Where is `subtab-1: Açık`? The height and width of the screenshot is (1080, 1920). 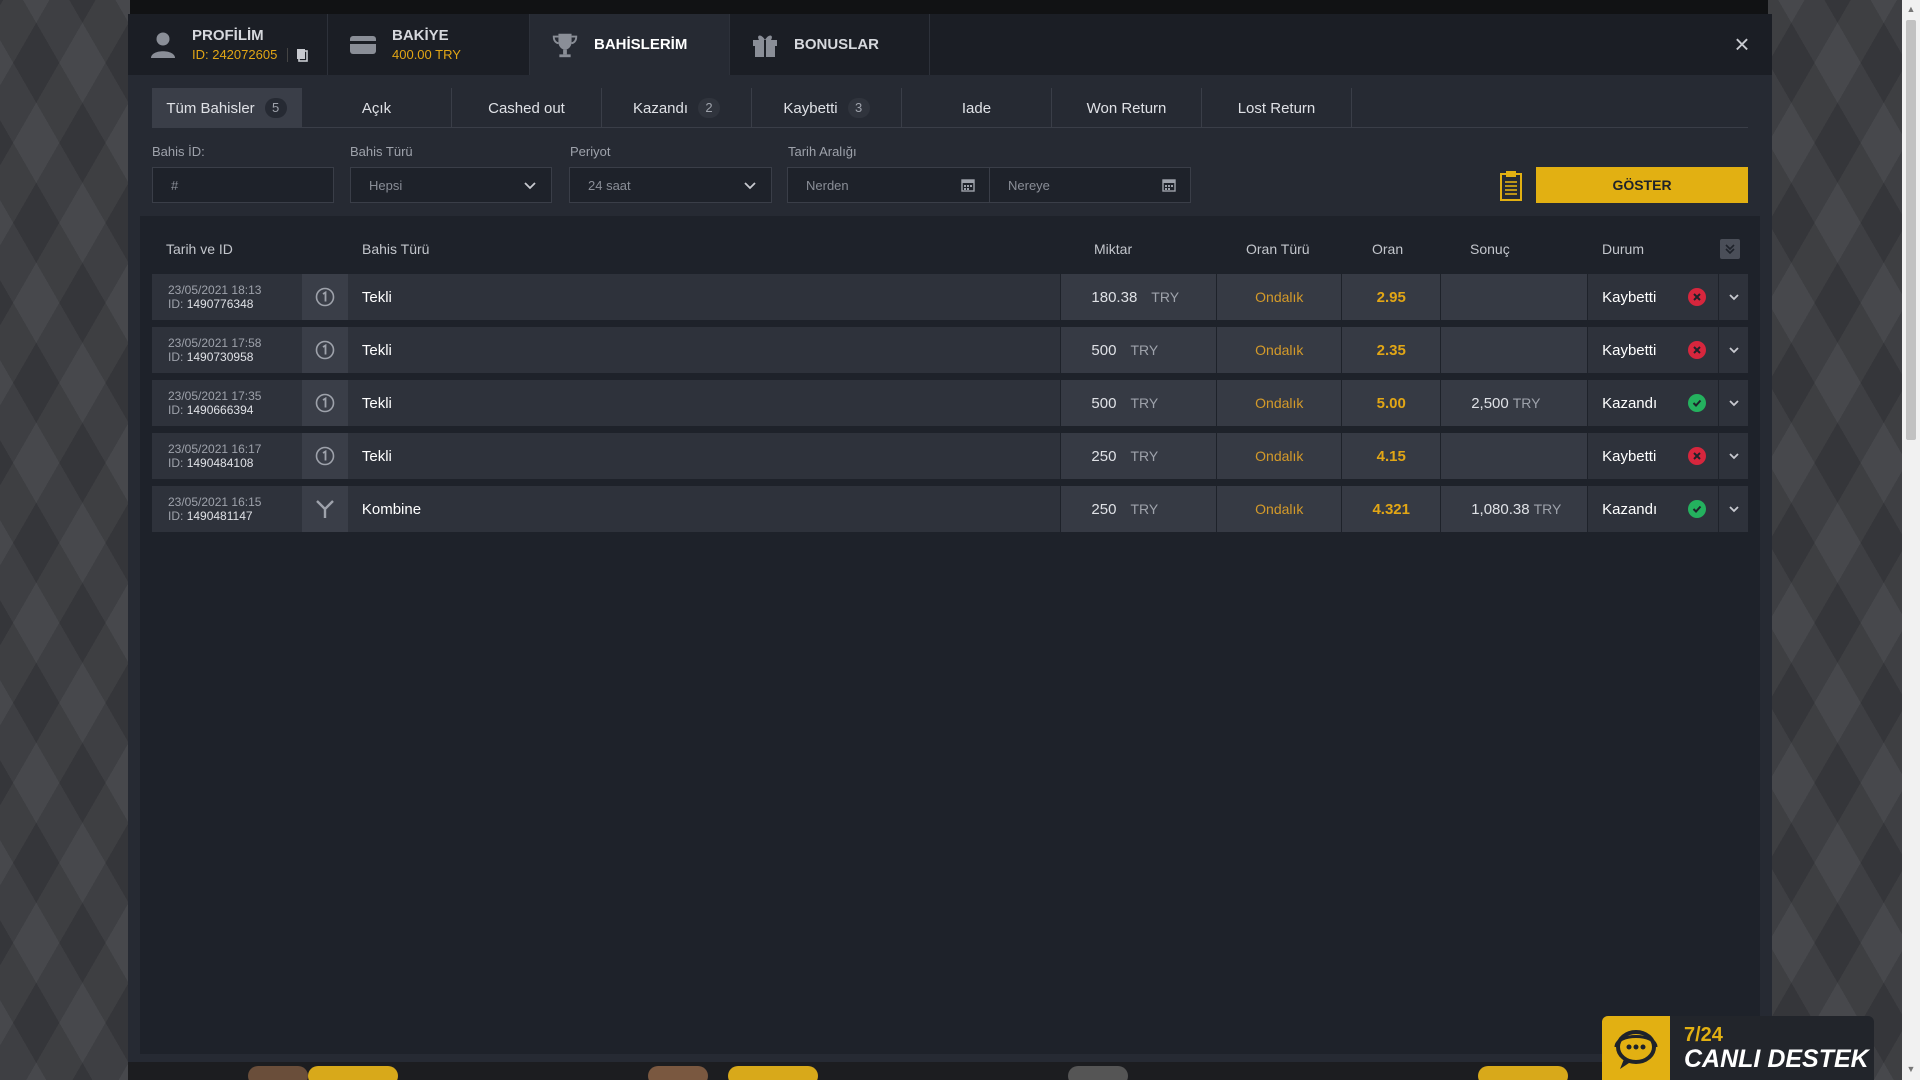
subtab-1: Açık is located at coordinates (377, 108).